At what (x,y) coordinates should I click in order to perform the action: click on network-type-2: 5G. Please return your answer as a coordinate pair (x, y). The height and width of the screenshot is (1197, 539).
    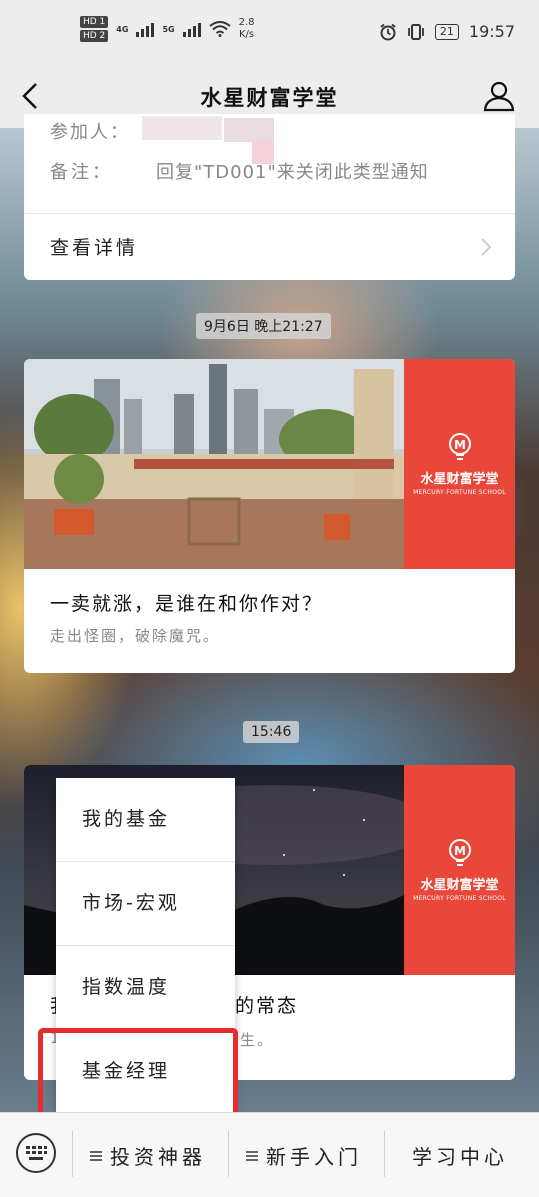
    Looking at the image, I should click on (168, 29).